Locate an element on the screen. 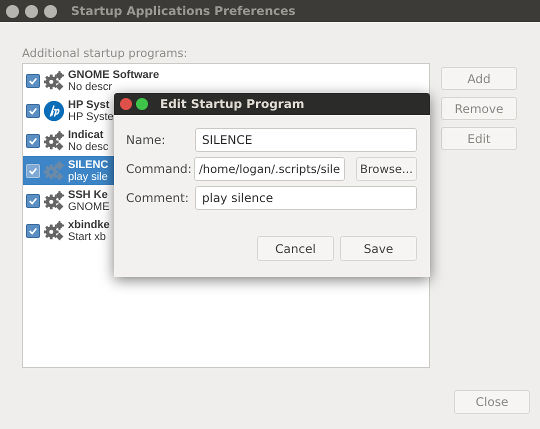  program-description: play sile is located at coordinates (88, 176).